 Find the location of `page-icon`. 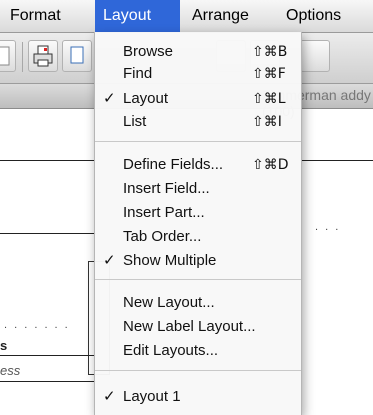

page-icon is located at coordinates (77, 55).